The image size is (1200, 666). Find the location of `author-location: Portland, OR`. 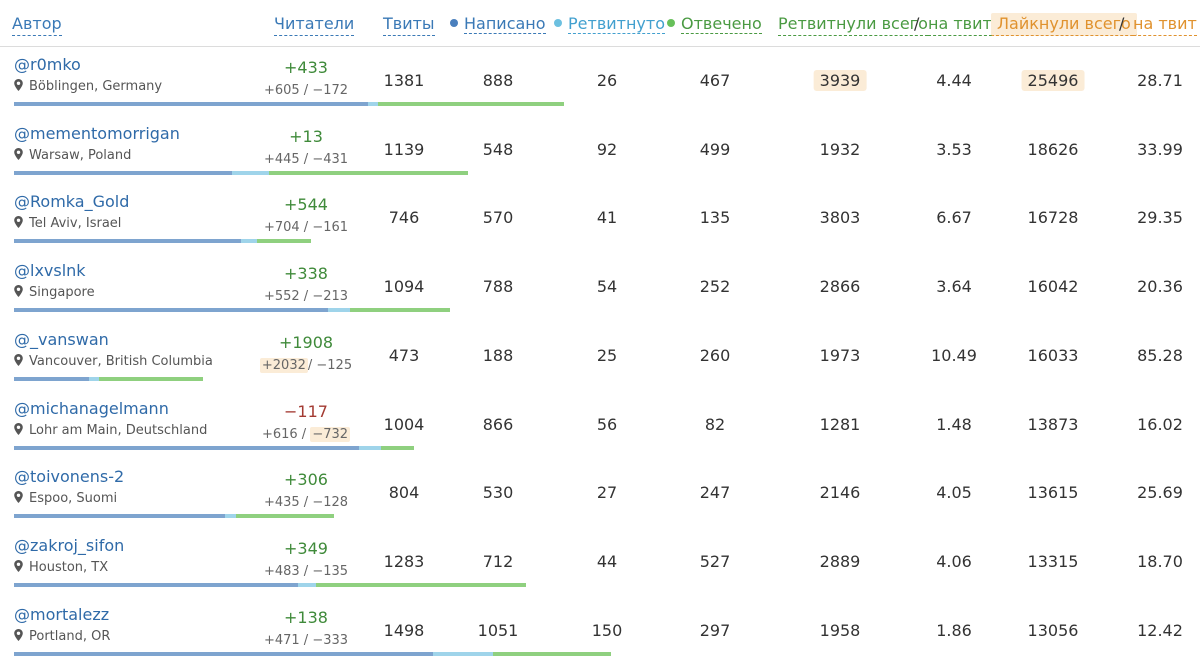

author-location: Portland, OR is located at coordinates (62, 636).